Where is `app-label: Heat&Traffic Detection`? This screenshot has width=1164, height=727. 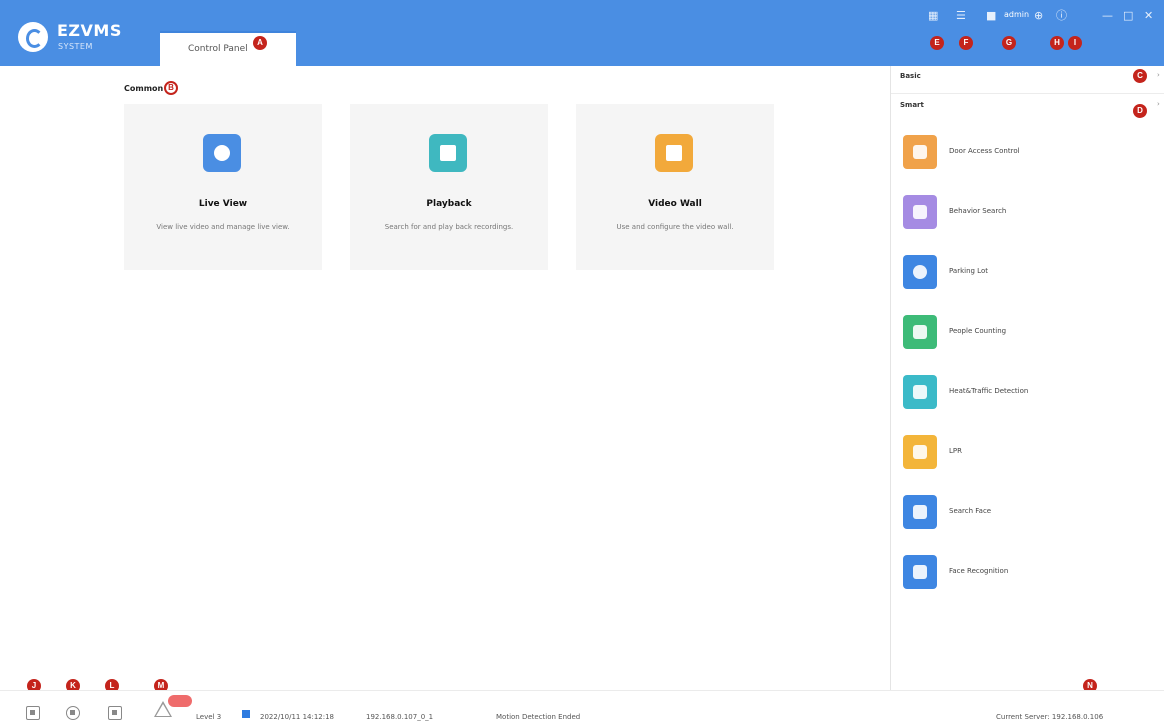
app-label: Heat&Traffic Detection is located at coordinates (989, 391).